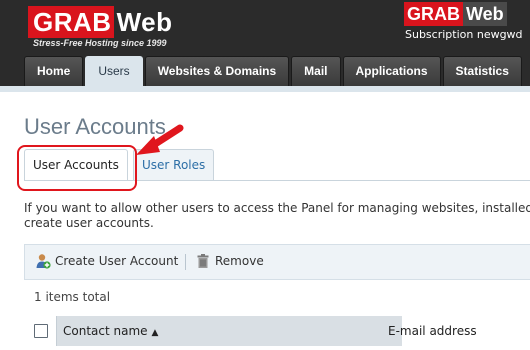 The height and width of the screenshot is (350, 530). I want to click on create-user-account-button: Create User Account, so click(106, 261).